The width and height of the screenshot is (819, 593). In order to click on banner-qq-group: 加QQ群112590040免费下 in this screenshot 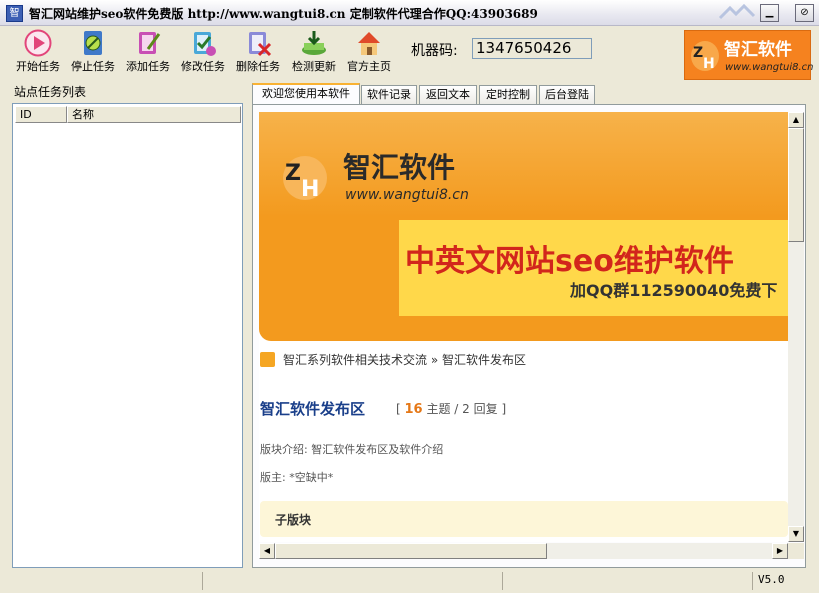, I will do `click(674, 290)`.